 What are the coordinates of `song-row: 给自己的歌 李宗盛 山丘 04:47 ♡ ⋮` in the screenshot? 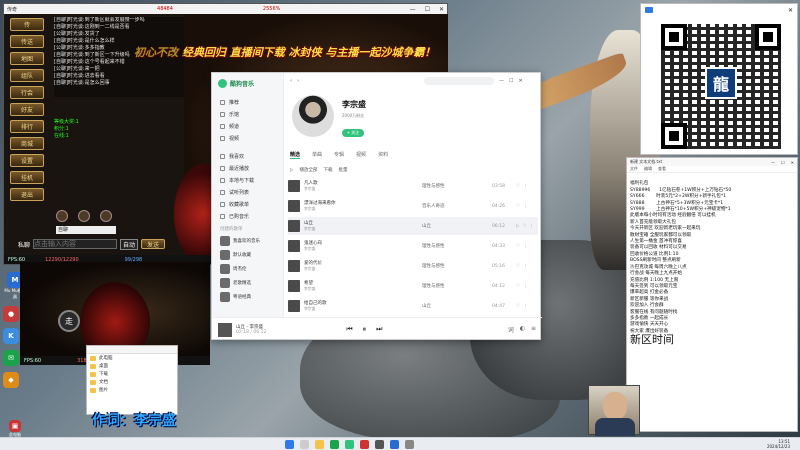 It's located at (413, 306).